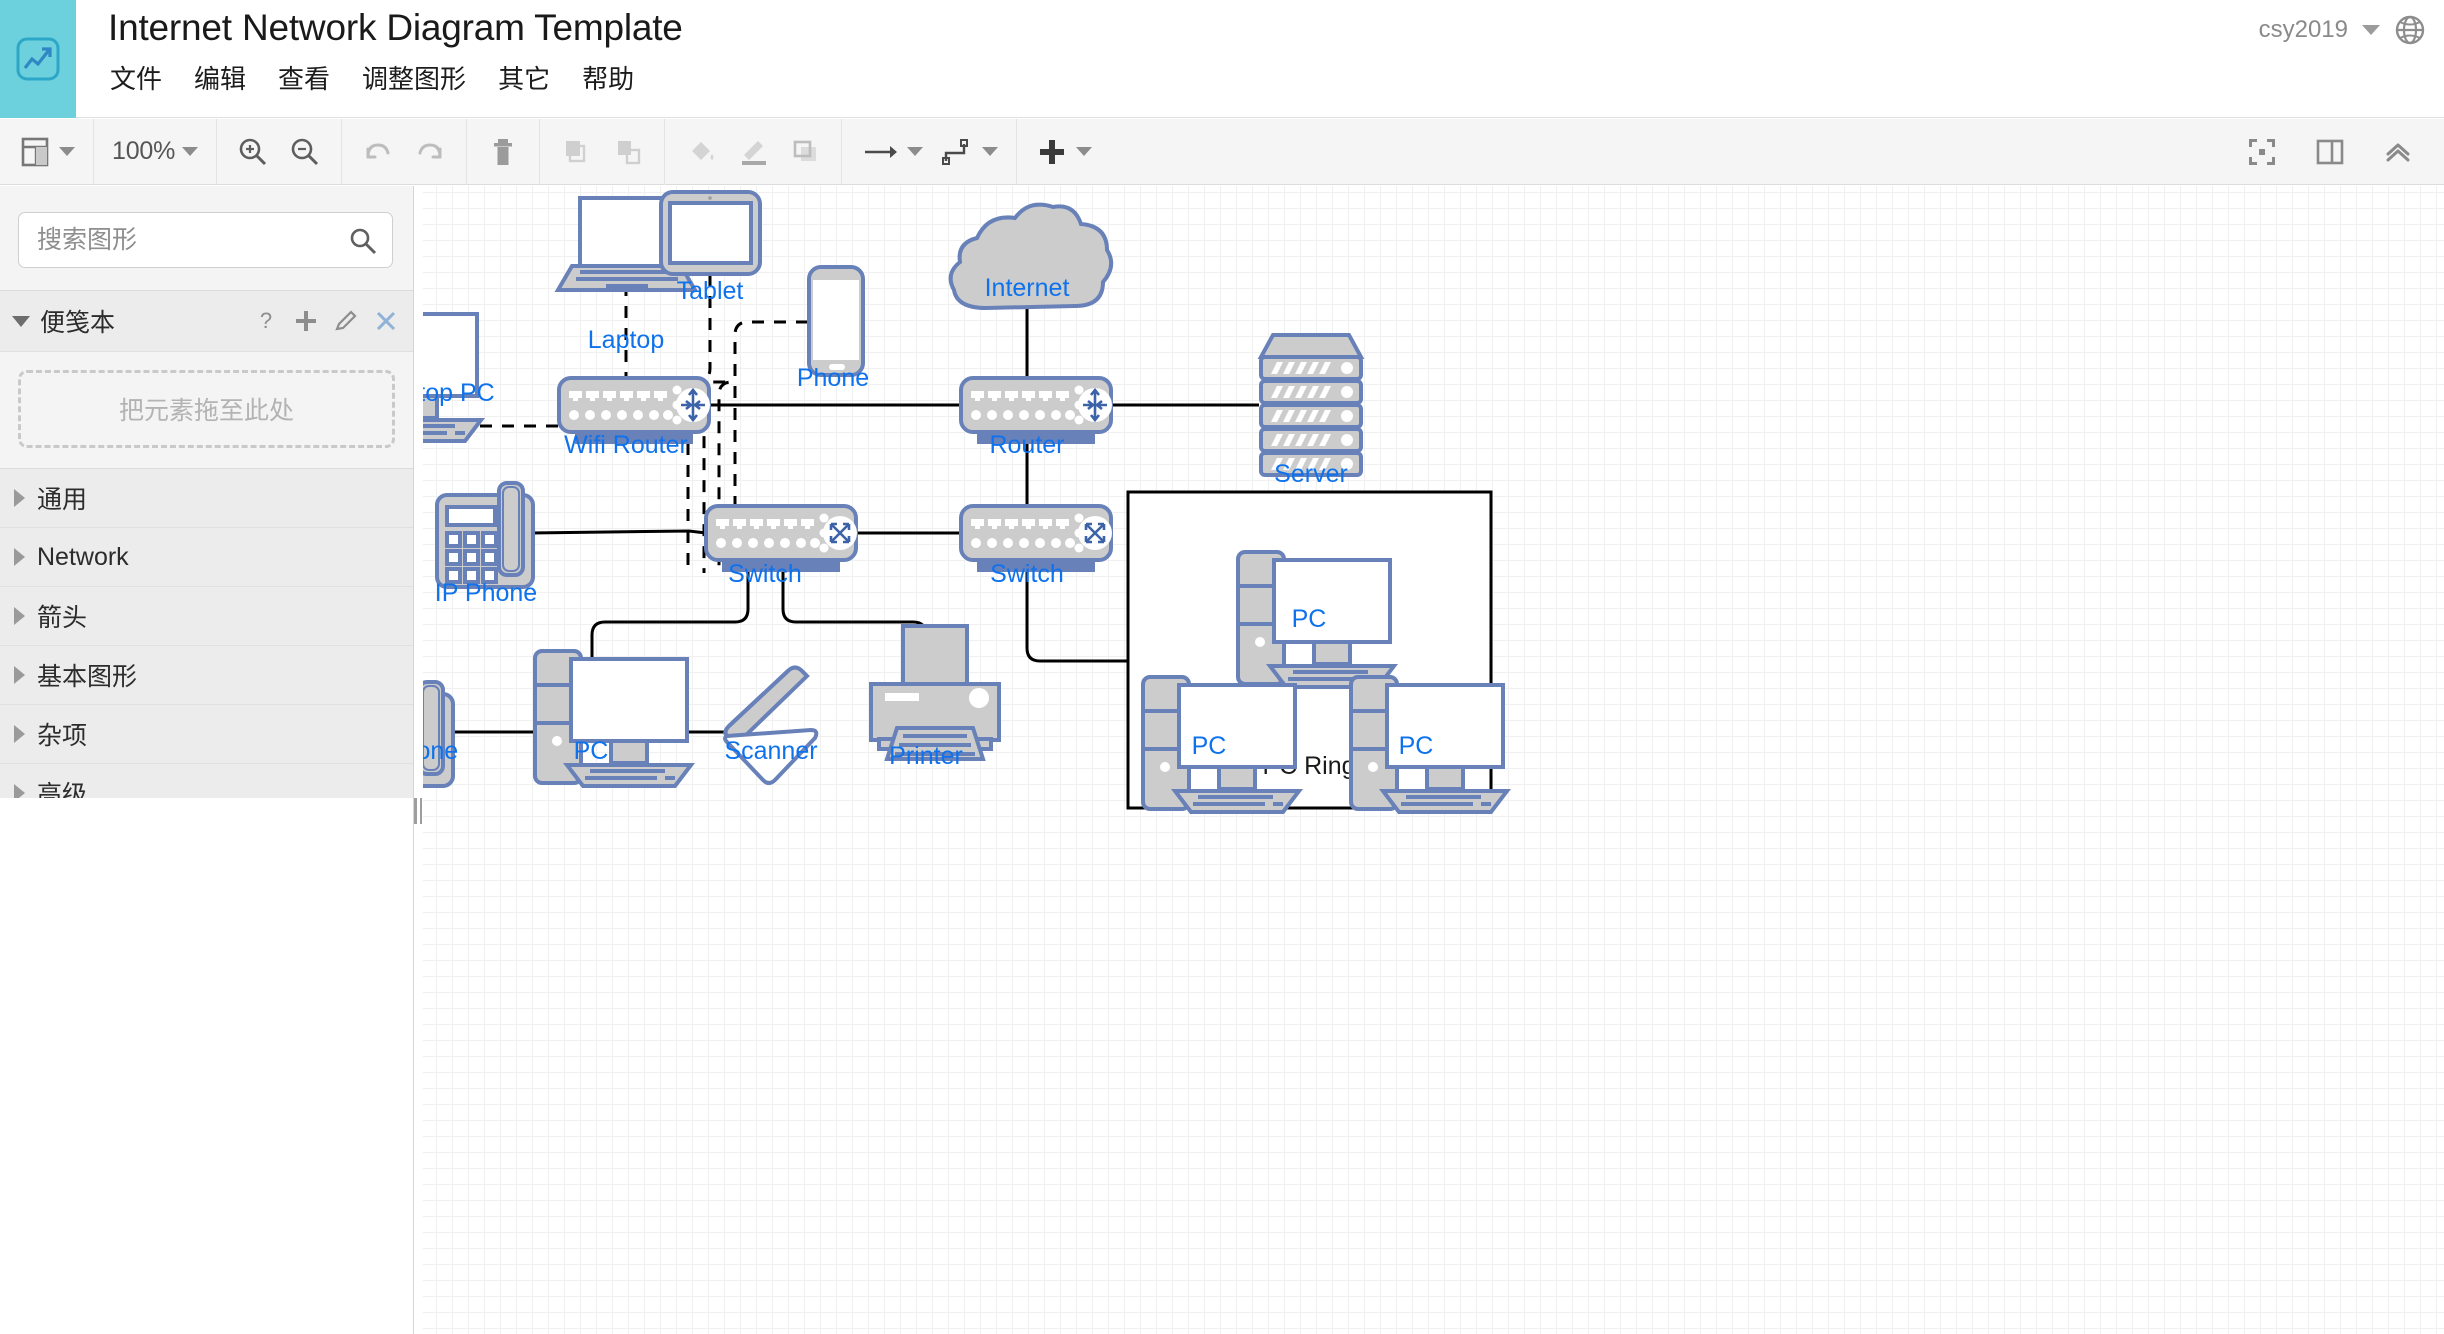  Describe the element at coordinates (21, 321) in the screenshot. I see `triangle-down-icon` at that location.